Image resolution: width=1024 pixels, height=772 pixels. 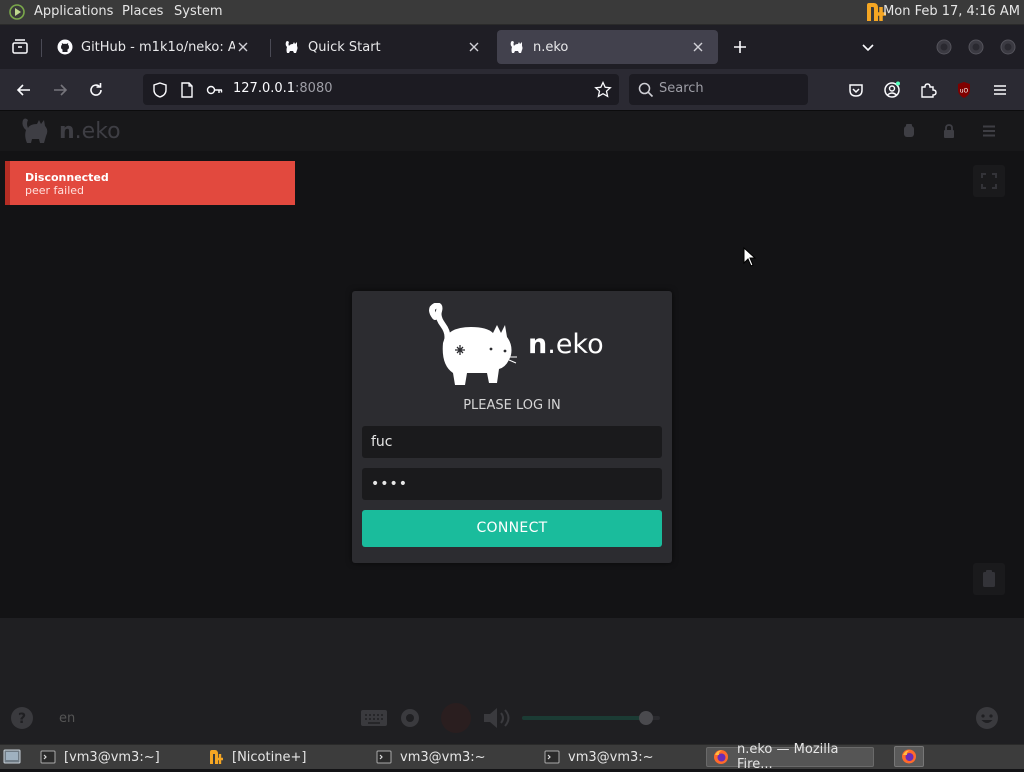 I want to click on play-button, so click(x=456, y=718).